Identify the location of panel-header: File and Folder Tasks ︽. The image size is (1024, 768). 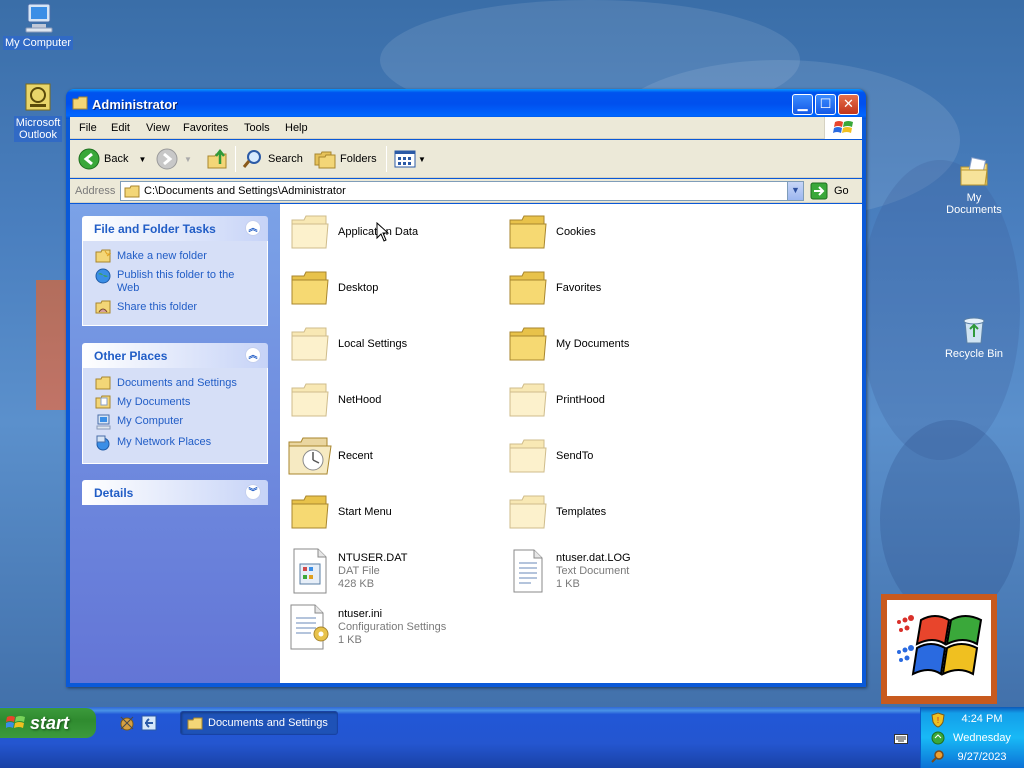
(175, 228).